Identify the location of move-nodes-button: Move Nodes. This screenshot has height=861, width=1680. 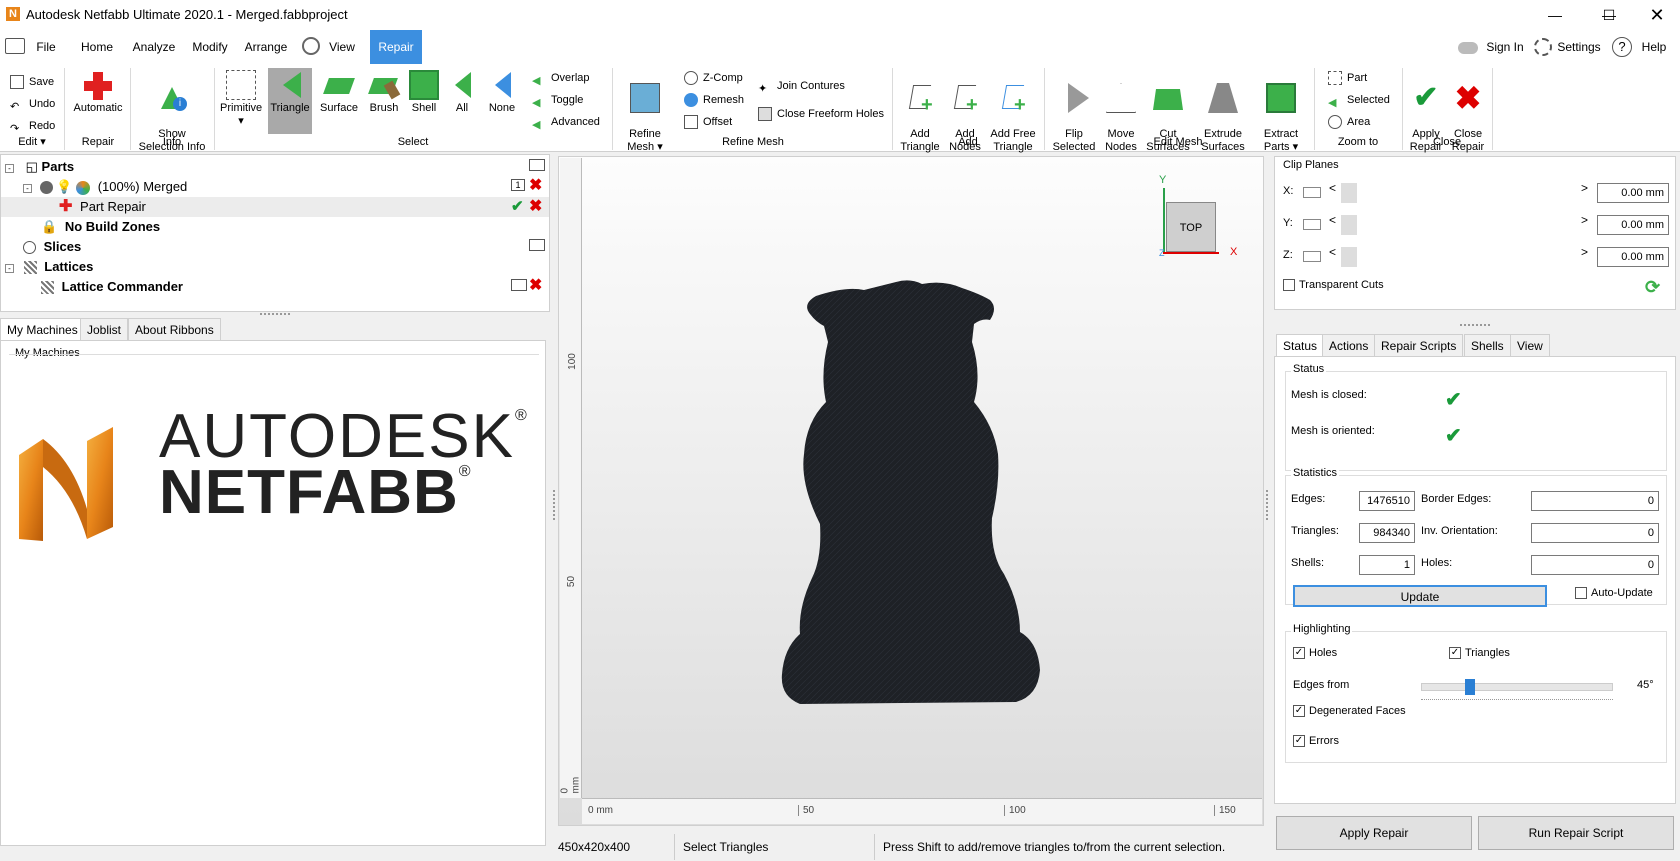
(1121, 110).